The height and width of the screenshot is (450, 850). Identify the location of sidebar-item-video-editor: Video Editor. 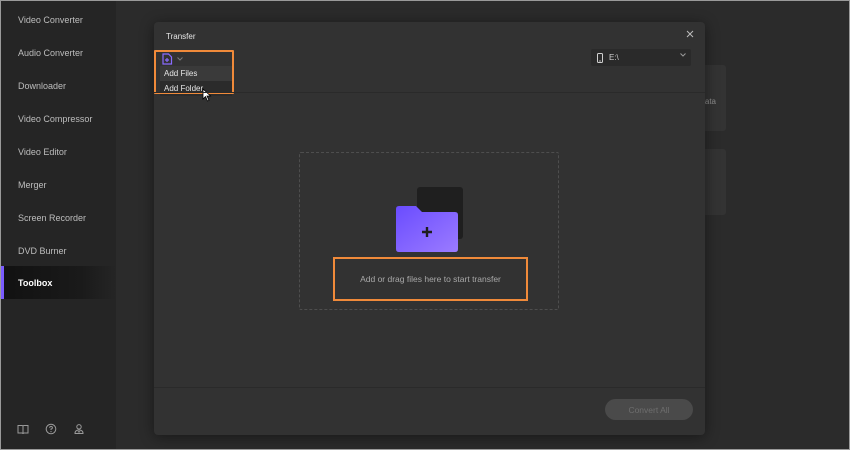
(58, 151).